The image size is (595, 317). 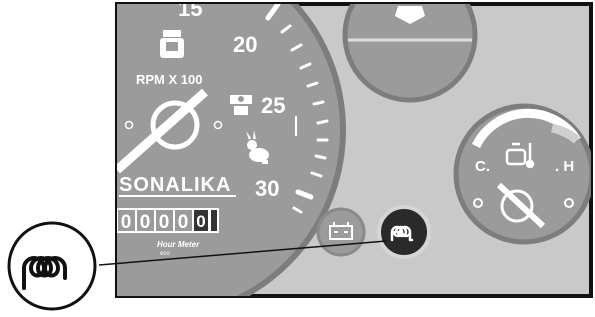 What do you see at coordinates (175, 185) in the screenshot?
I see `brand-logo: SONALIKA` at bounding box center [175, 185].